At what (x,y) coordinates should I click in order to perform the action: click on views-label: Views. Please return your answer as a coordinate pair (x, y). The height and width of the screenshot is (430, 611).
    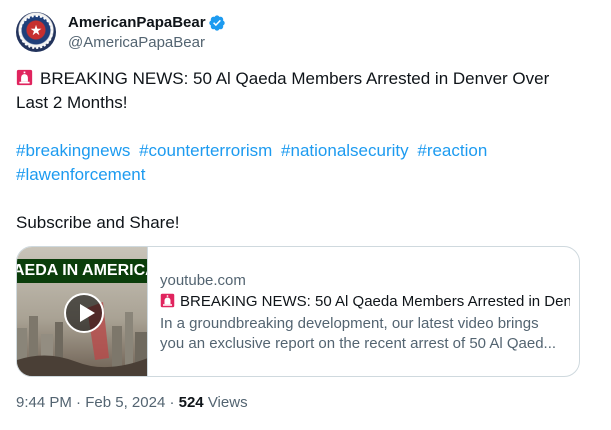
    Looking at the image, I should click on (227, 402).